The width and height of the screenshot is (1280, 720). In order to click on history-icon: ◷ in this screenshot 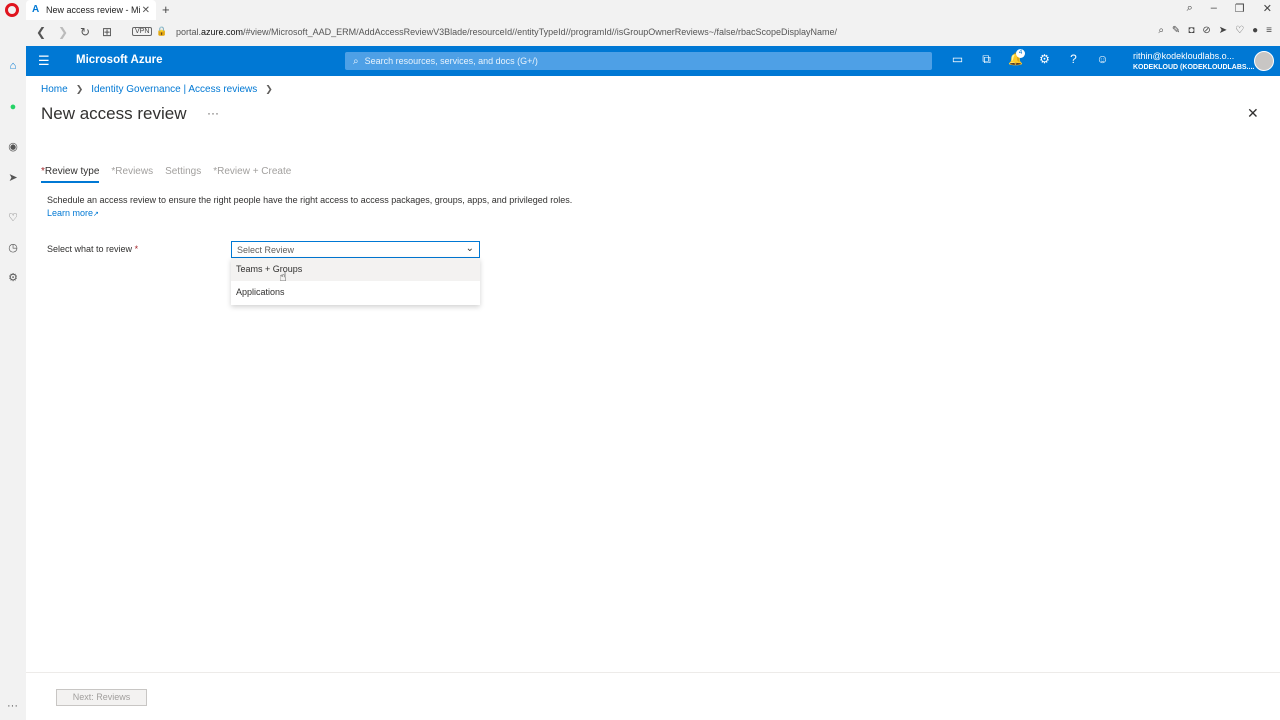, I will do `click(13, 248)`.